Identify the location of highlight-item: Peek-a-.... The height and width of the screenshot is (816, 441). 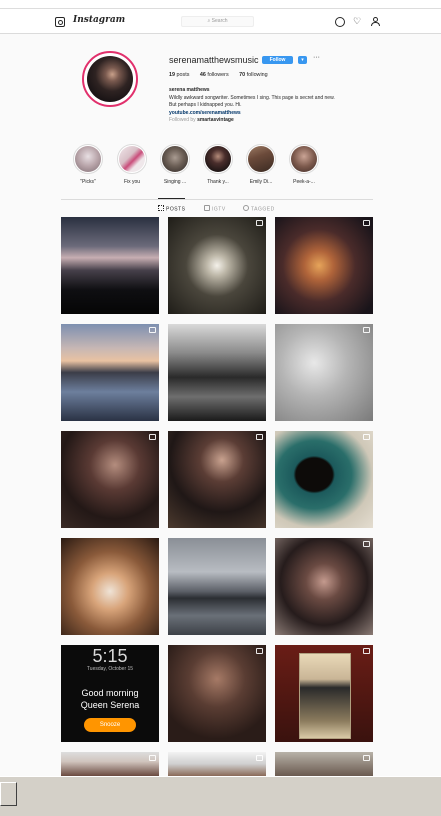
(304, 164).